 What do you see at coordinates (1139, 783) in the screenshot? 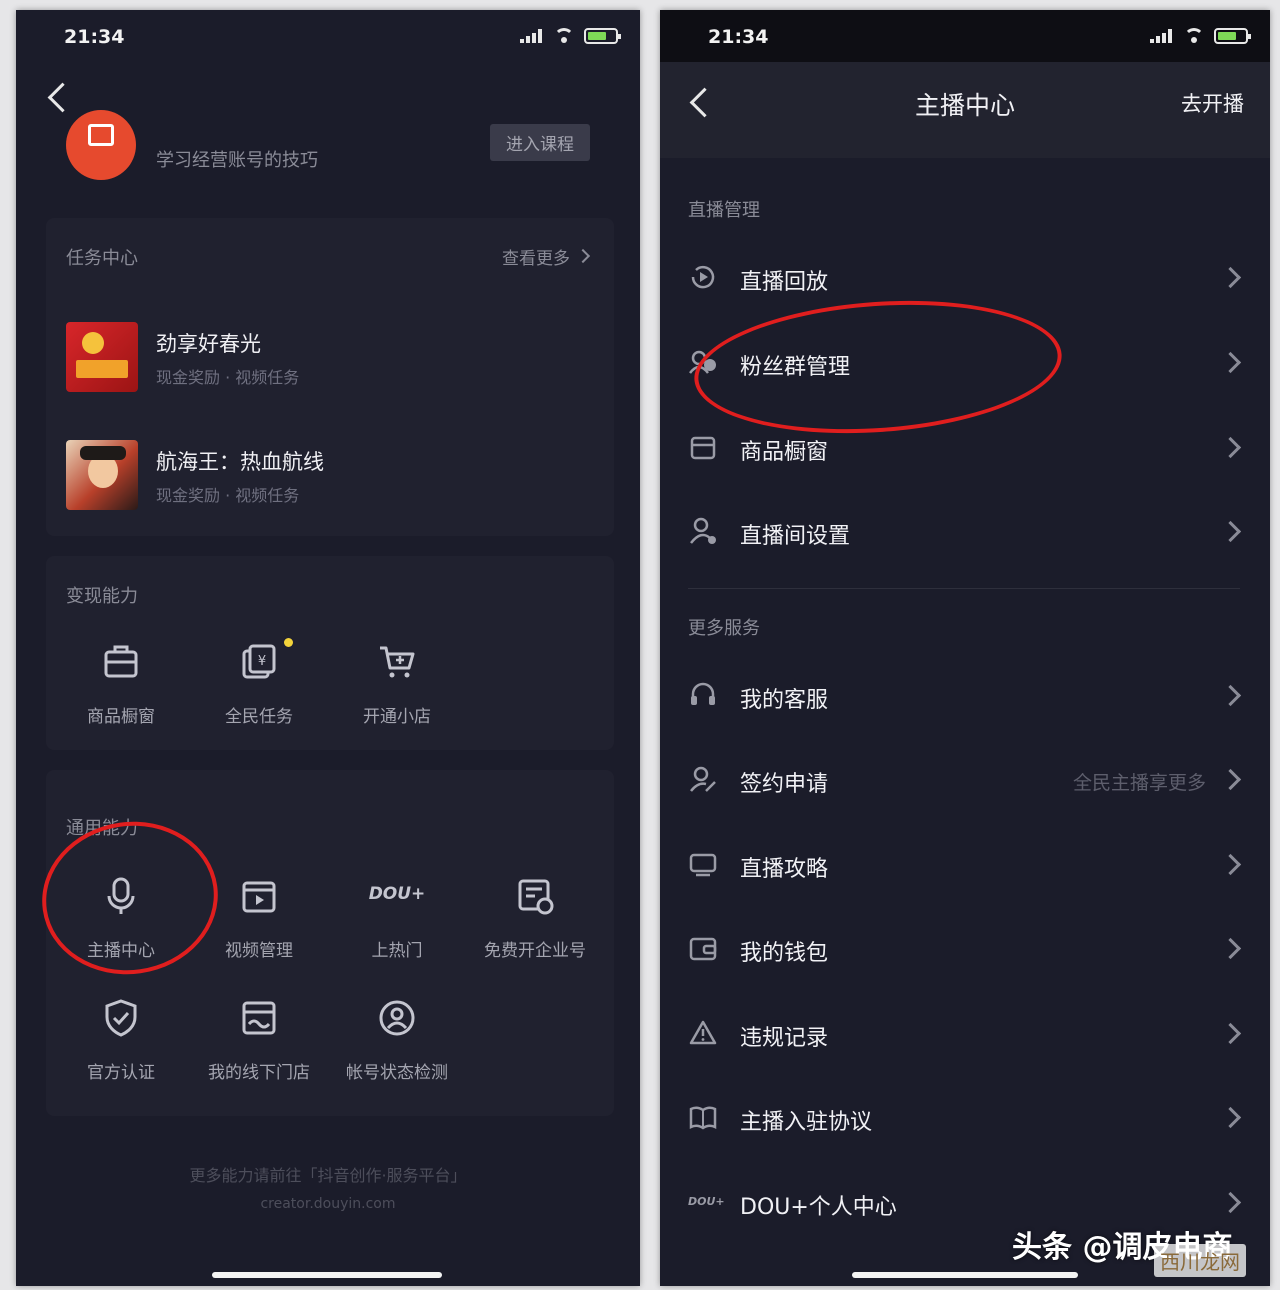
I see `sign-apply-hint: 全民主播享更多` at bounding box center [1139, 783].